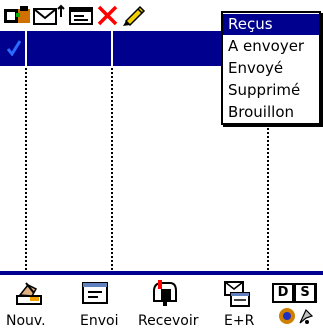 The height and width of the screenshot is (329, 323). I want to click on bottom-divider, so click(161, 273).